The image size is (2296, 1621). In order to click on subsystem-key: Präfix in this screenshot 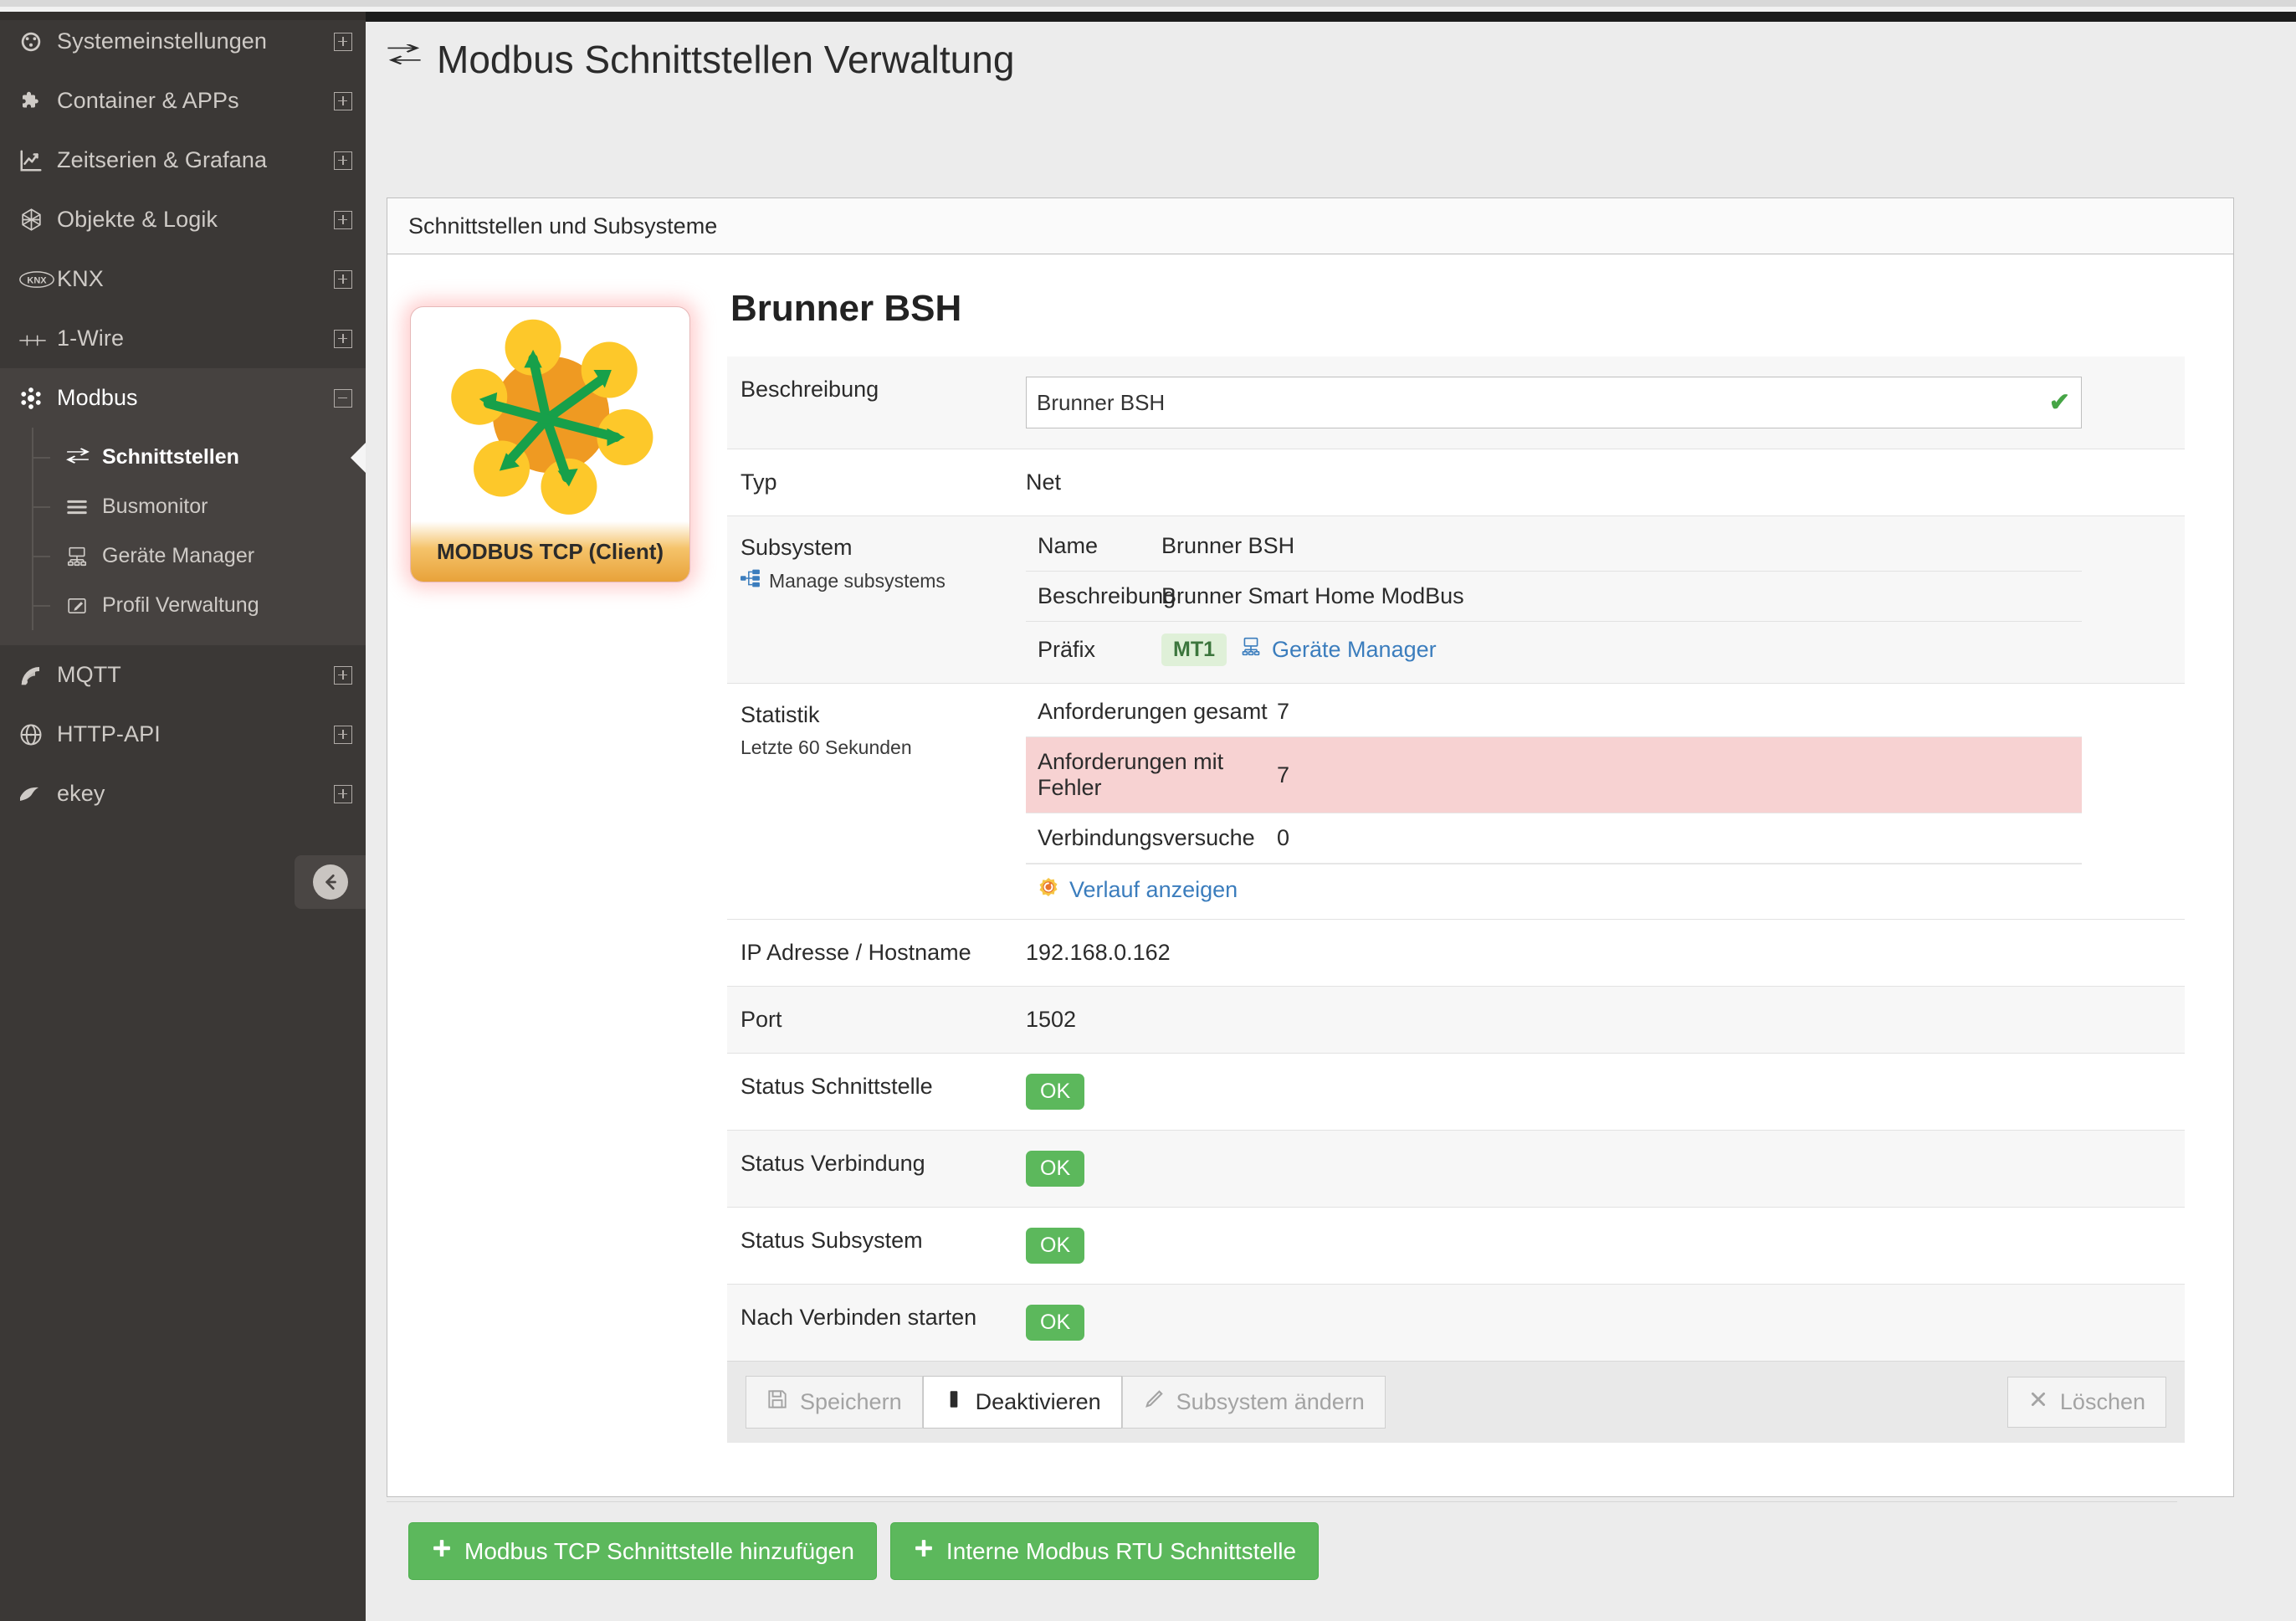, I will do `click(1067, 649)`.